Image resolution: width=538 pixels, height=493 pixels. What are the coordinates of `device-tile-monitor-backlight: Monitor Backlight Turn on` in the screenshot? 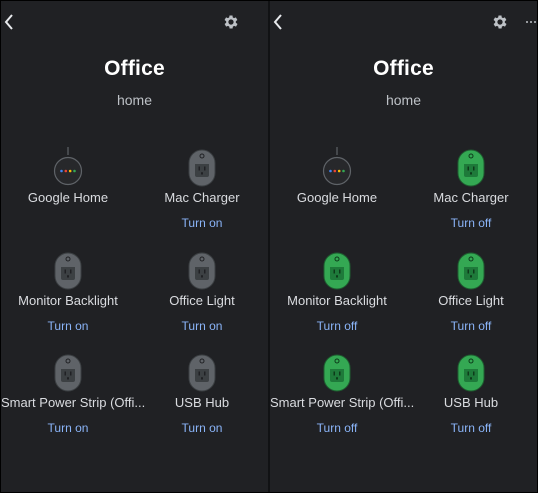 It's located at (68, 296).